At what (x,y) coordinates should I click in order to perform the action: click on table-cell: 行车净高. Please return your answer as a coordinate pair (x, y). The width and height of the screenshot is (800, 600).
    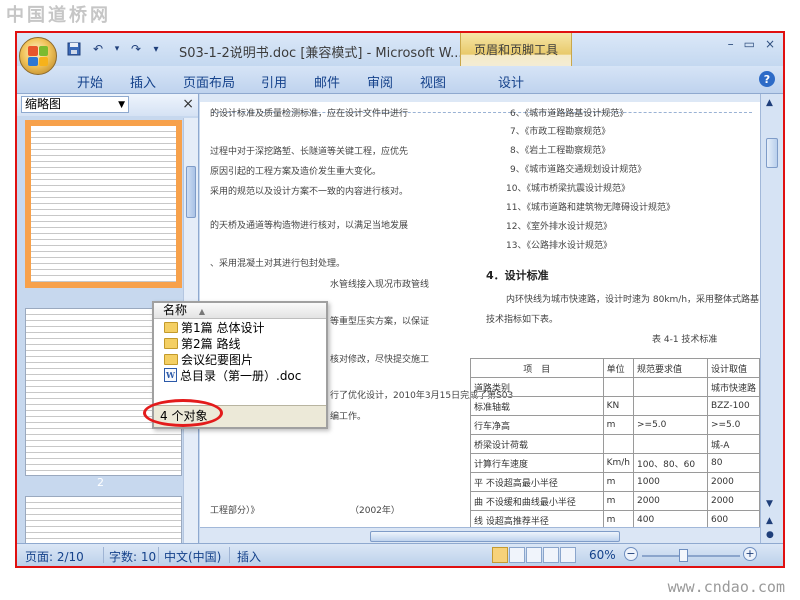
    Looking at the image, I should click on (537, 425).